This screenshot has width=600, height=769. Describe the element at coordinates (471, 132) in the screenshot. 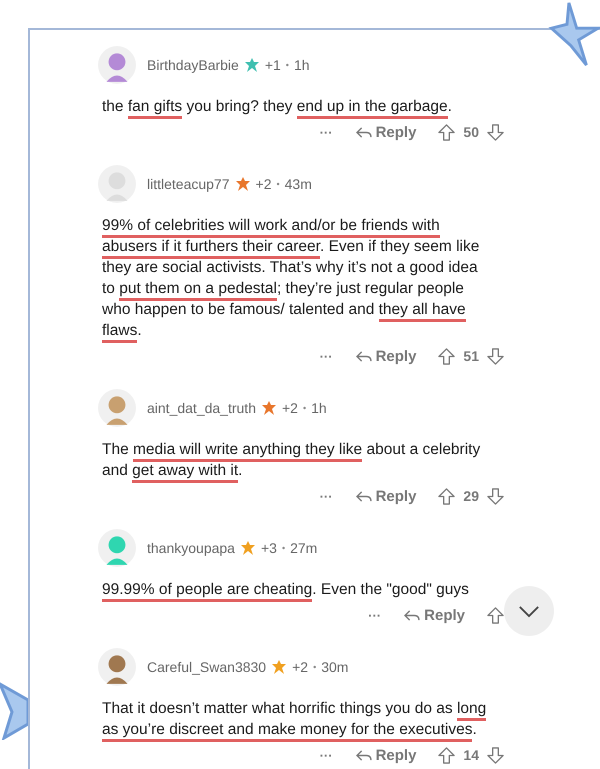

I see `vote-count: 50` at that location.